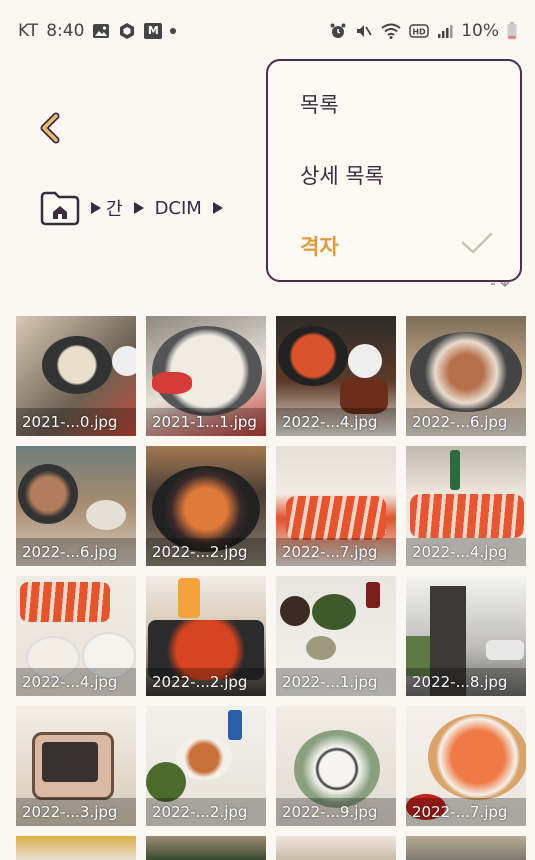 The width and height of the screenshot is (535, 860). What do you see at coordinates (114, 208) in the screenshot?
I see `breadcrumb-partial: 간` at bounding box center [114, 208].